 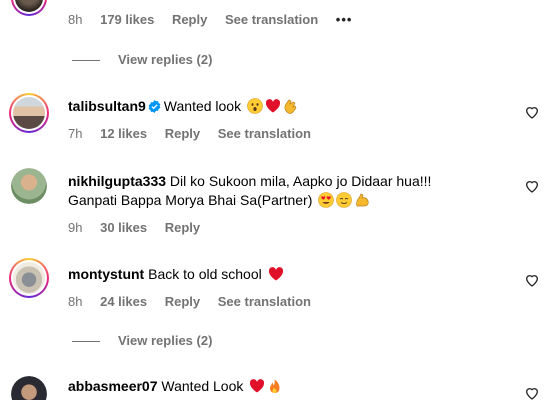 I want to click on comment-username: montystunt, so click(x=106, y=274).